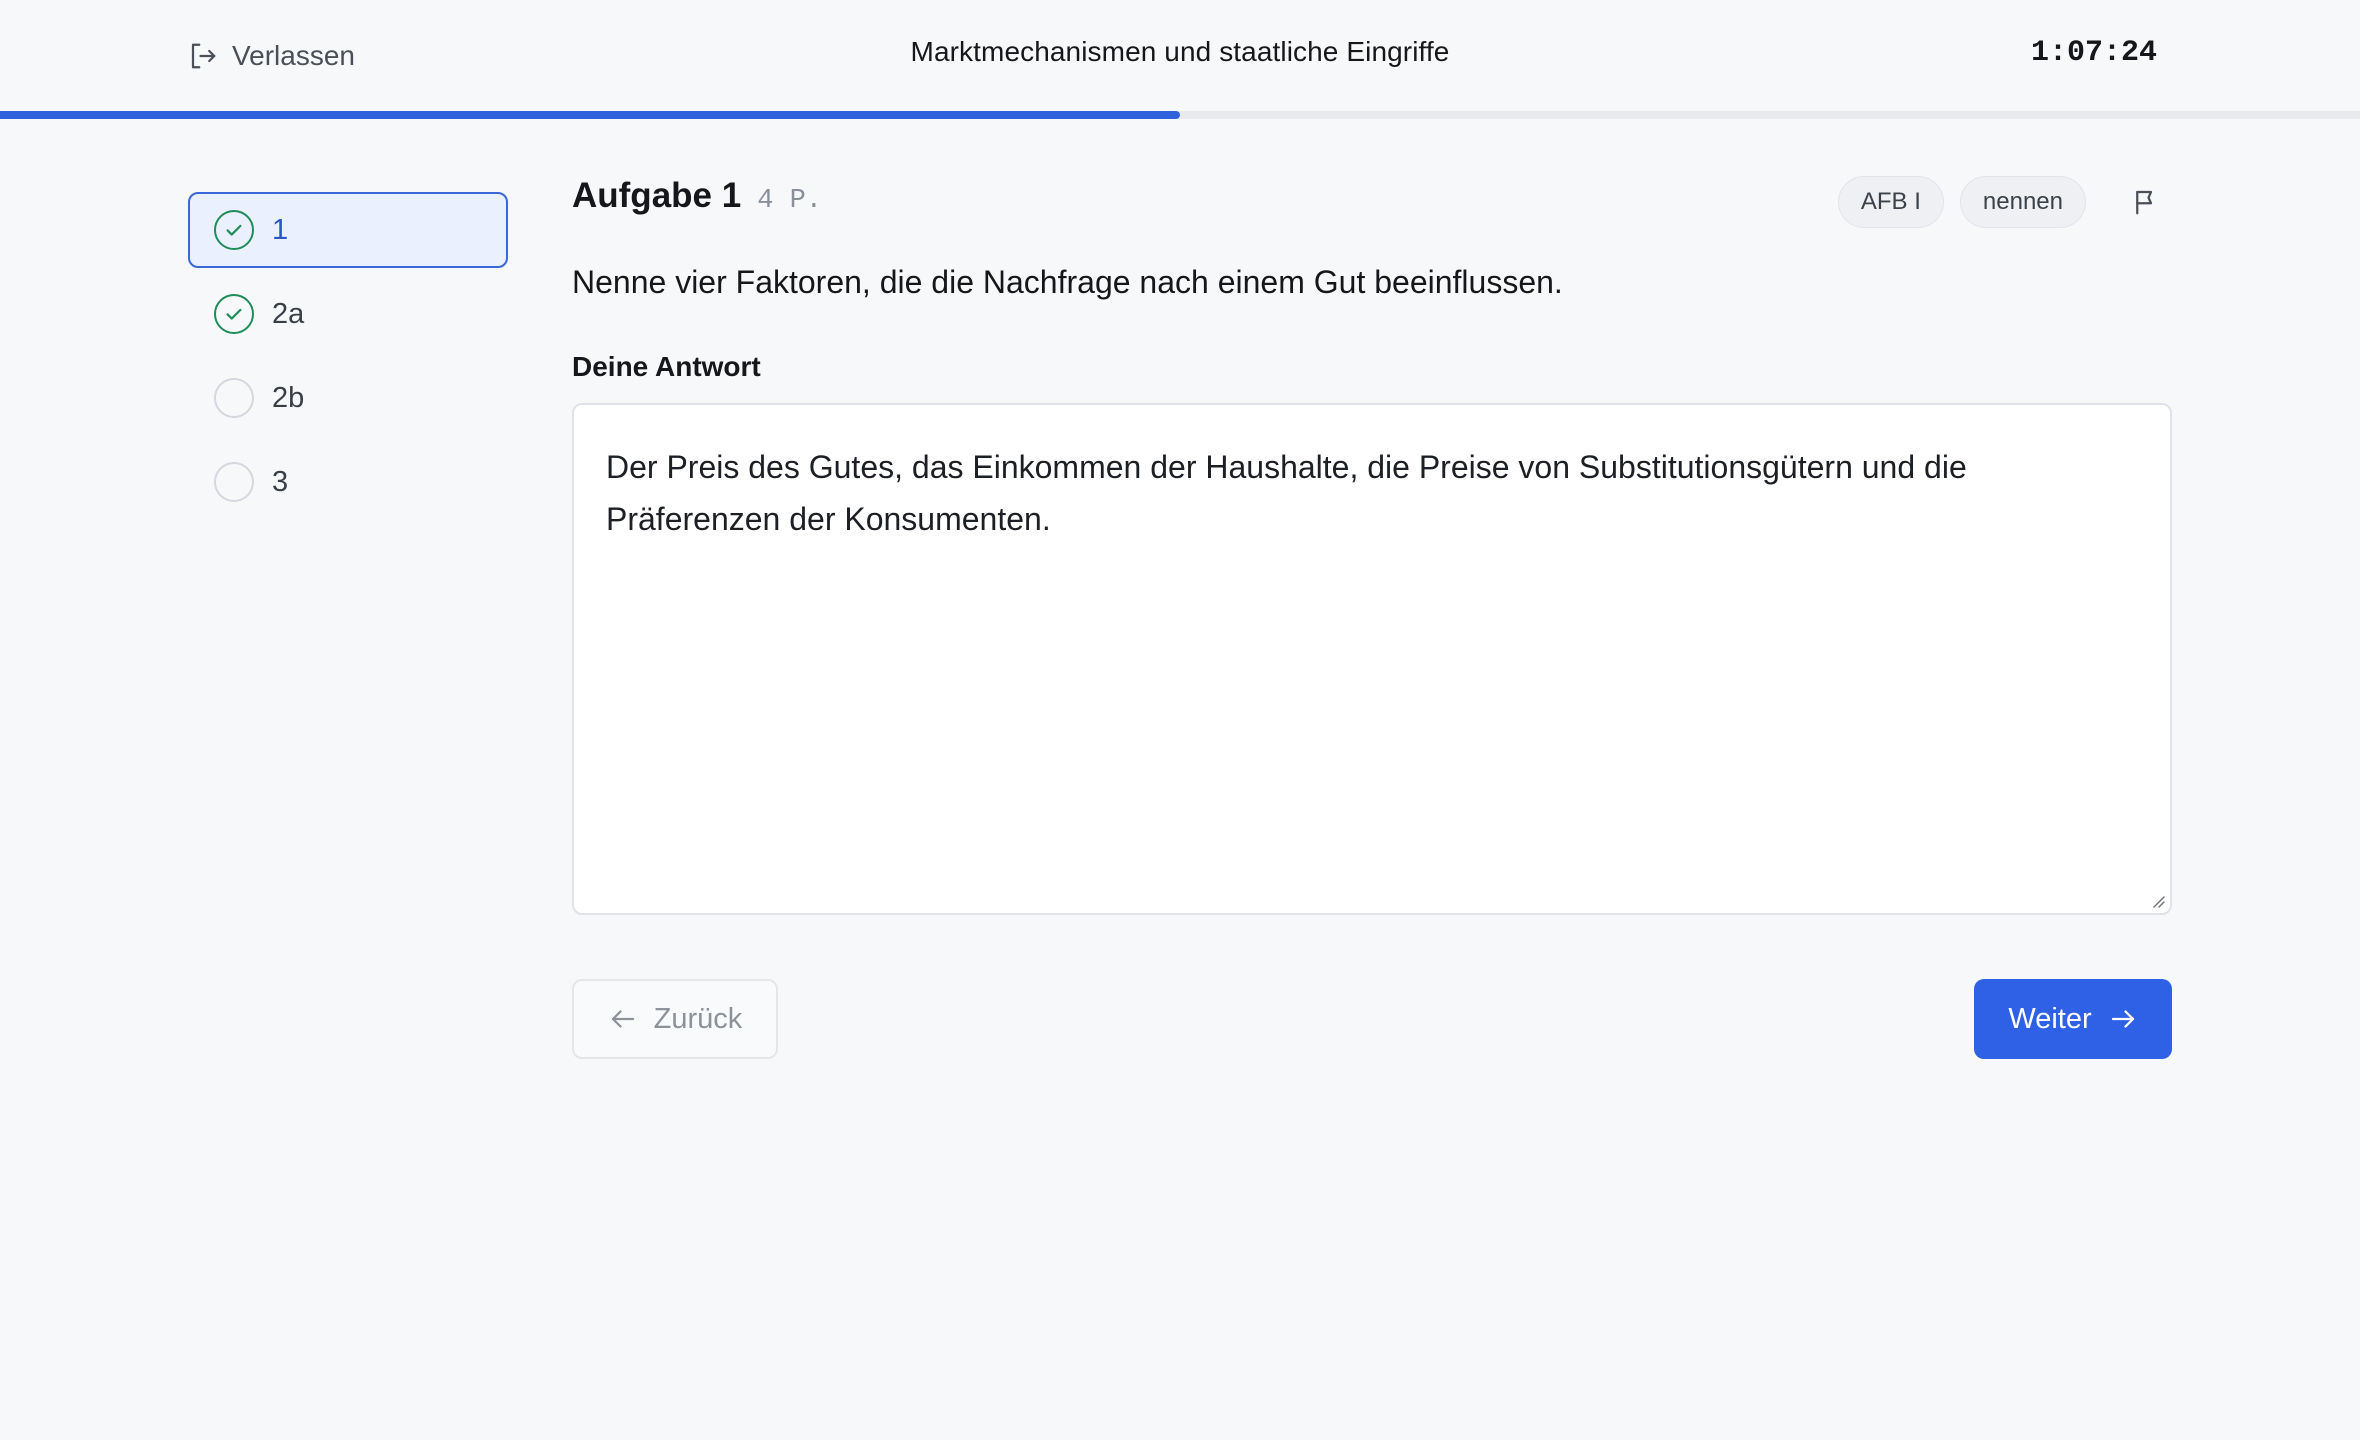 The image size is (2360, 1440). I want to click on resize-handle-icon, so click(2158, 901).